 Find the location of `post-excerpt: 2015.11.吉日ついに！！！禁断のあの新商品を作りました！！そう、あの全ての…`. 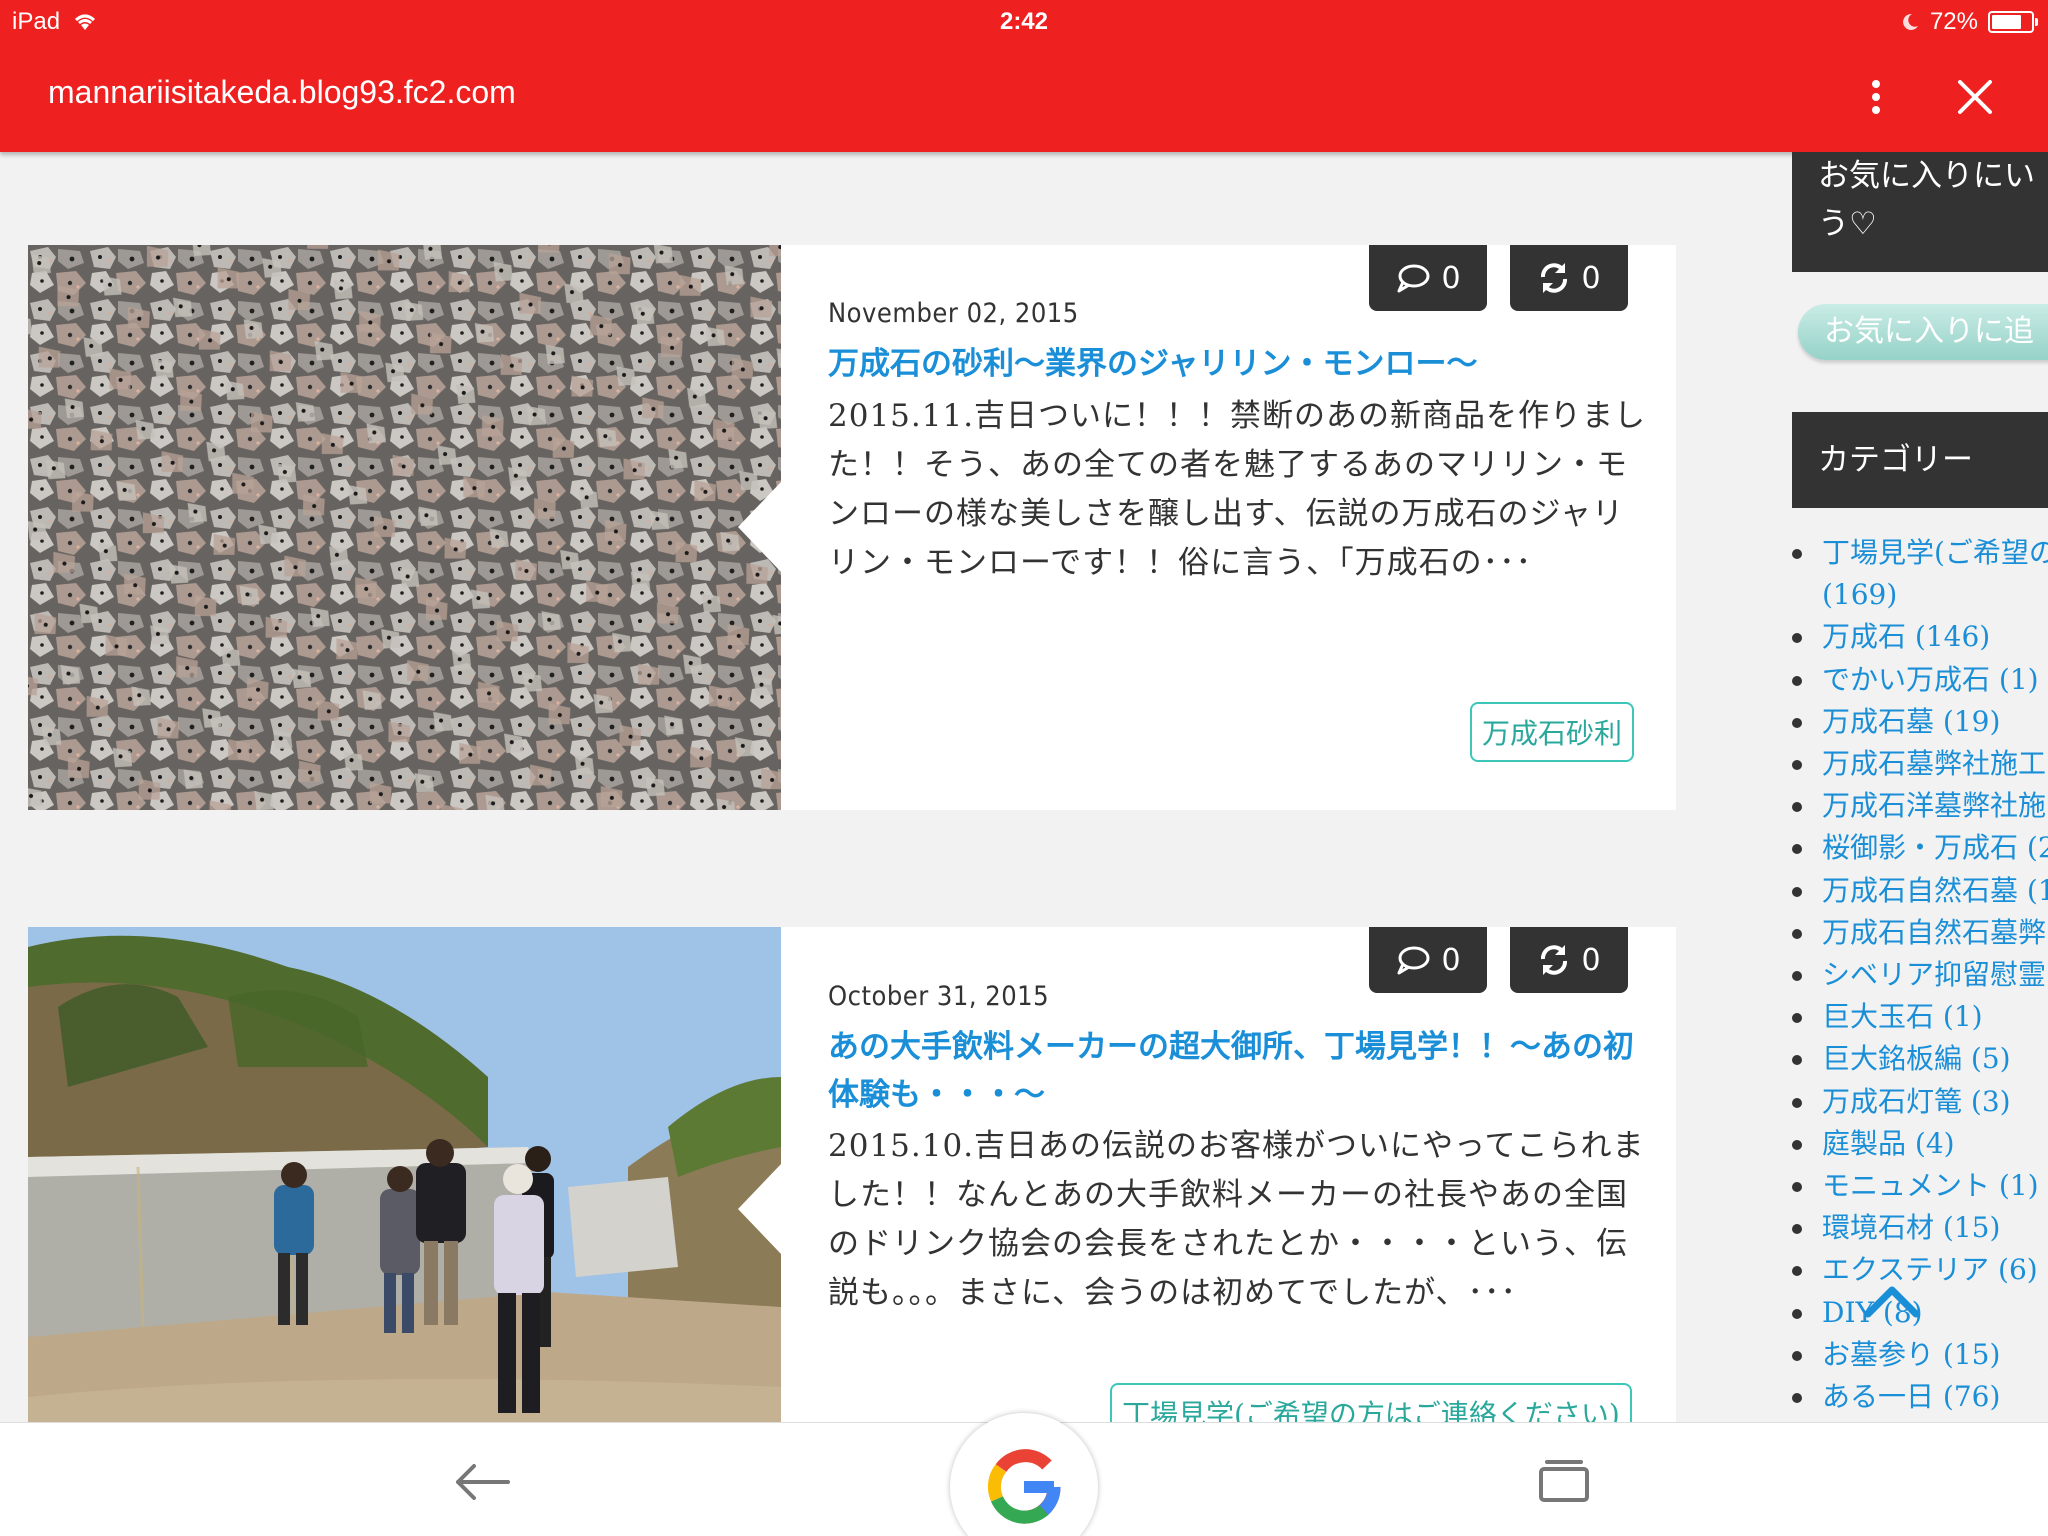

post-excerpt: 2015.11.吉日ついに！！！禁断のあの新商品を作りました！！そう、あの全ての… is located at coordinates (1237, 489).